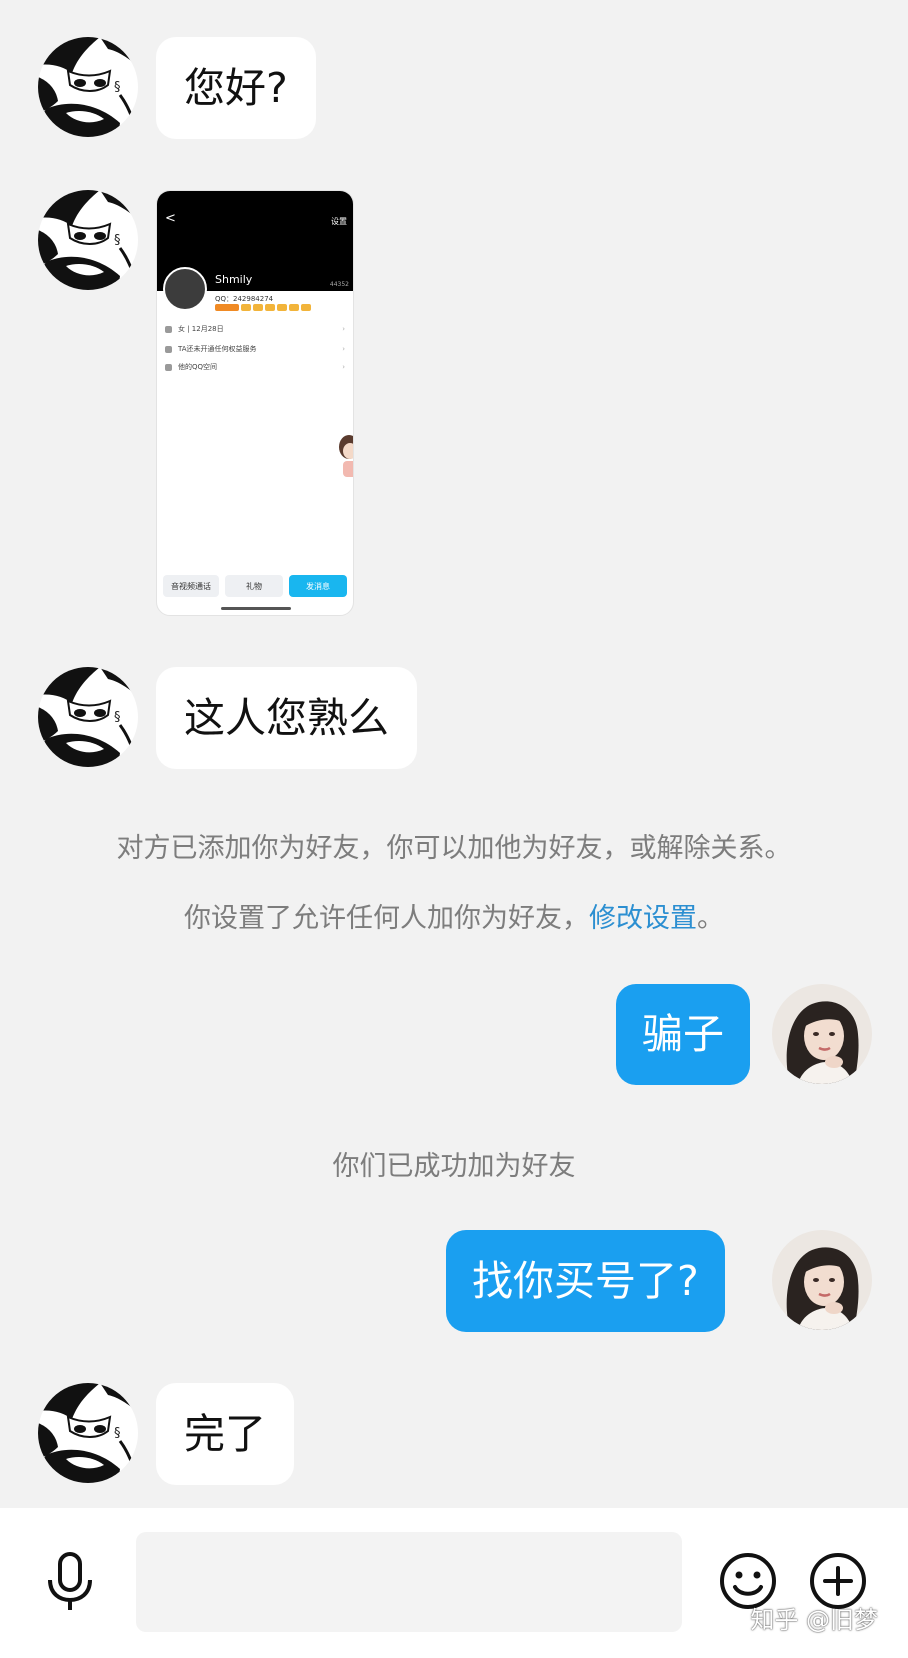 The width and height of the screenshot is (908, 1658). Describe the element at coordinates (339, 284) in the screenshot. I see `screenshot-like-count: 44352` at that location.